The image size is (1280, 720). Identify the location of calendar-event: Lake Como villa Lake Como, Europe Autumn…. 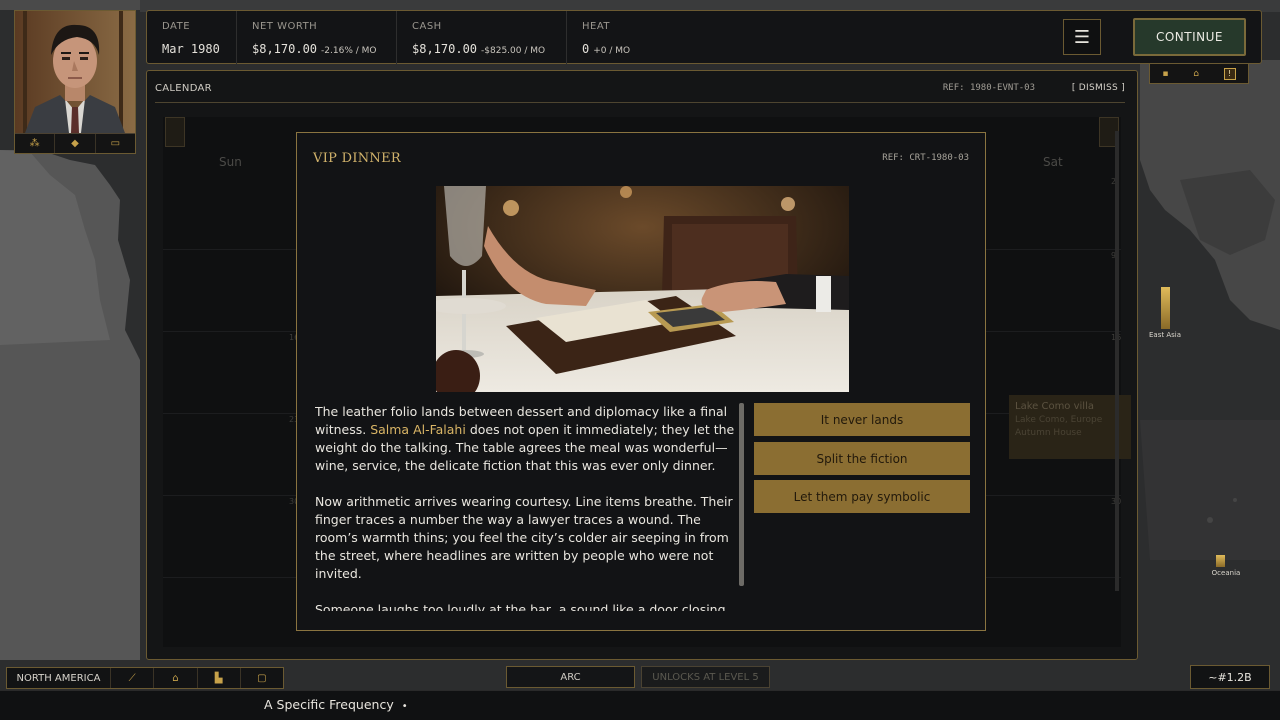
(1070, 427).